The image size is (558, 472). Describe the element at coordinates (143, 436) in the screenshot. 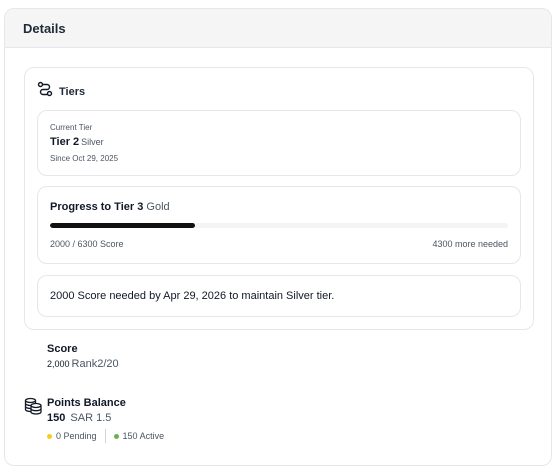

I see `active-status: 150 Active` at that location.